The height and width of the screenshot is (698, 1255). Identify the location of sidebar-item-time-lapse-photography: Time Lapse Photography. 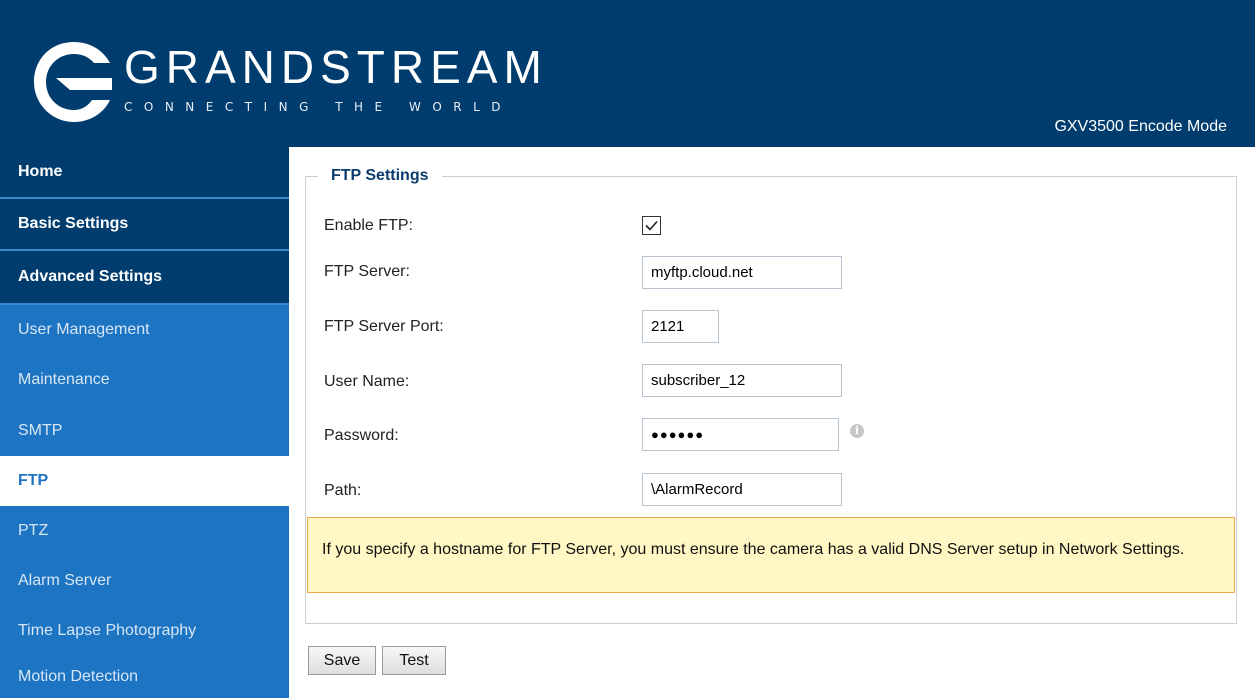
(144, 631).